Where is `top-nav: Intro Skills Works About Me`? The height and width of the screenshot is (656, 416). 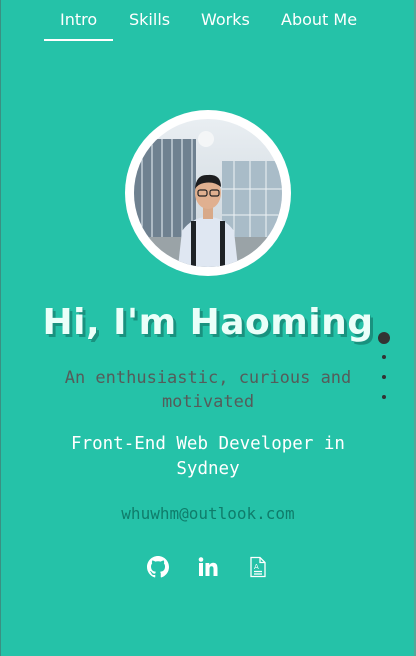 top-nav: Intro Skills Works About Me is located at coordinates (208, 21).